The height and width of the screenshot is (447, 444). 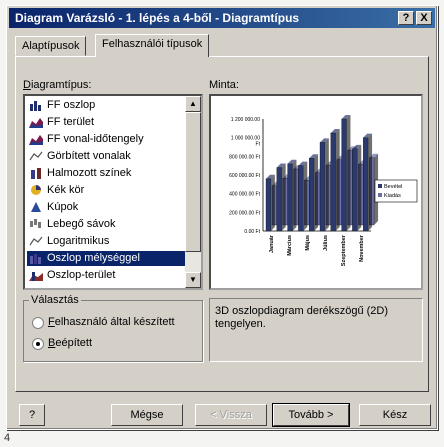 I want to click on user-defined-radio, so click(x=38, y=323).